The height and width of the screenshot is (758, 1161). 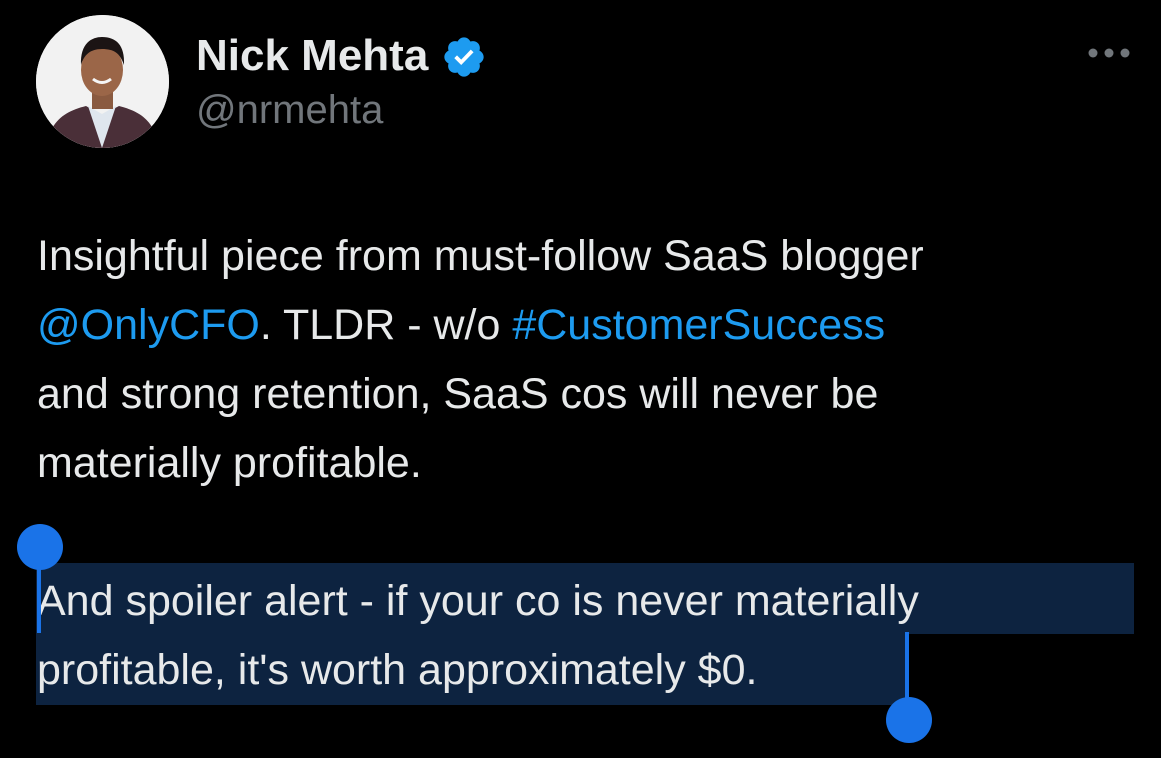 I want to click on selection-start-handle, so click(x=40, y=547).